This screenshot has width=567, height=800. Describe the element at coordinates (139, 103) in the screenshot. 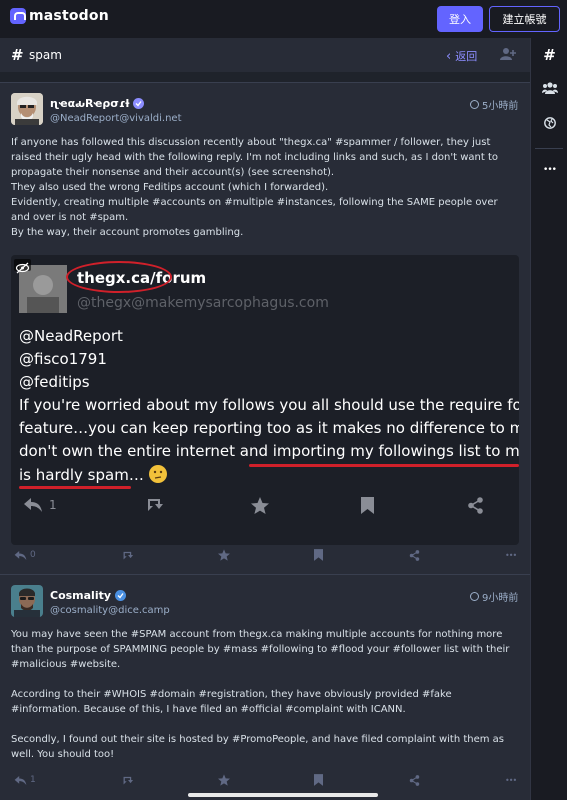

I see `bot-badge-icon` at that location.